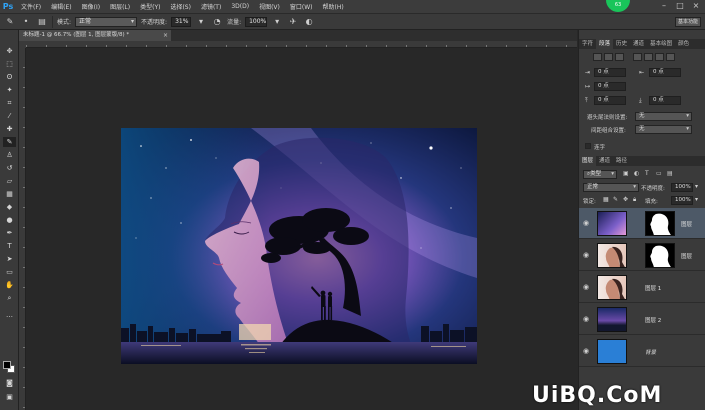 The height and width of the screenshot is (410, 705). I want to click on layer-opacity-input: 100%, so click(682, 187).